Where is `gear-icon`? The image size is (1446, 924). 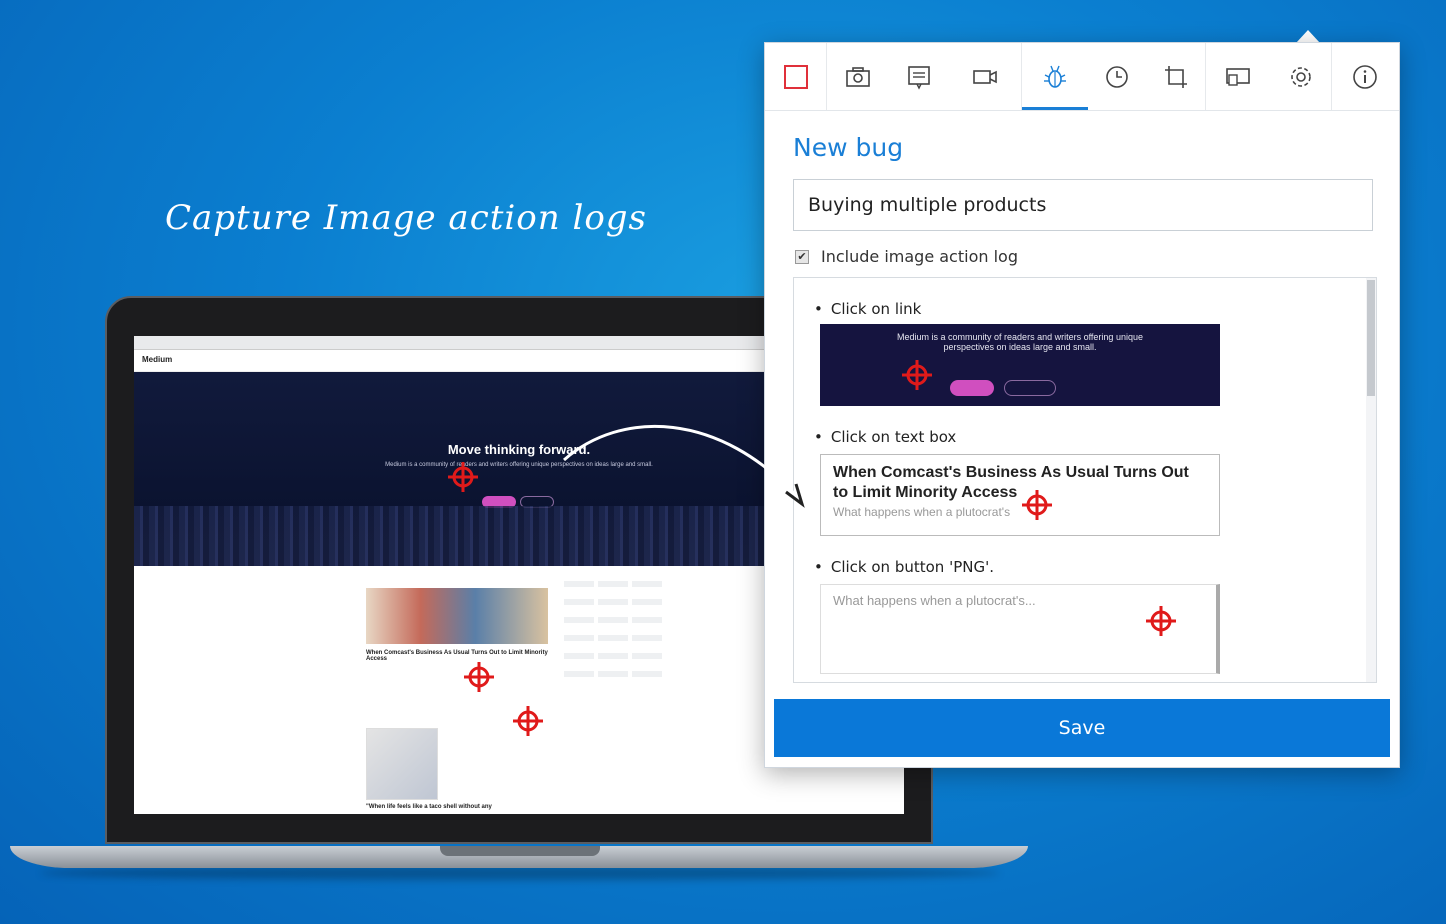 gear-icon is located at coordinates (1300, 76).